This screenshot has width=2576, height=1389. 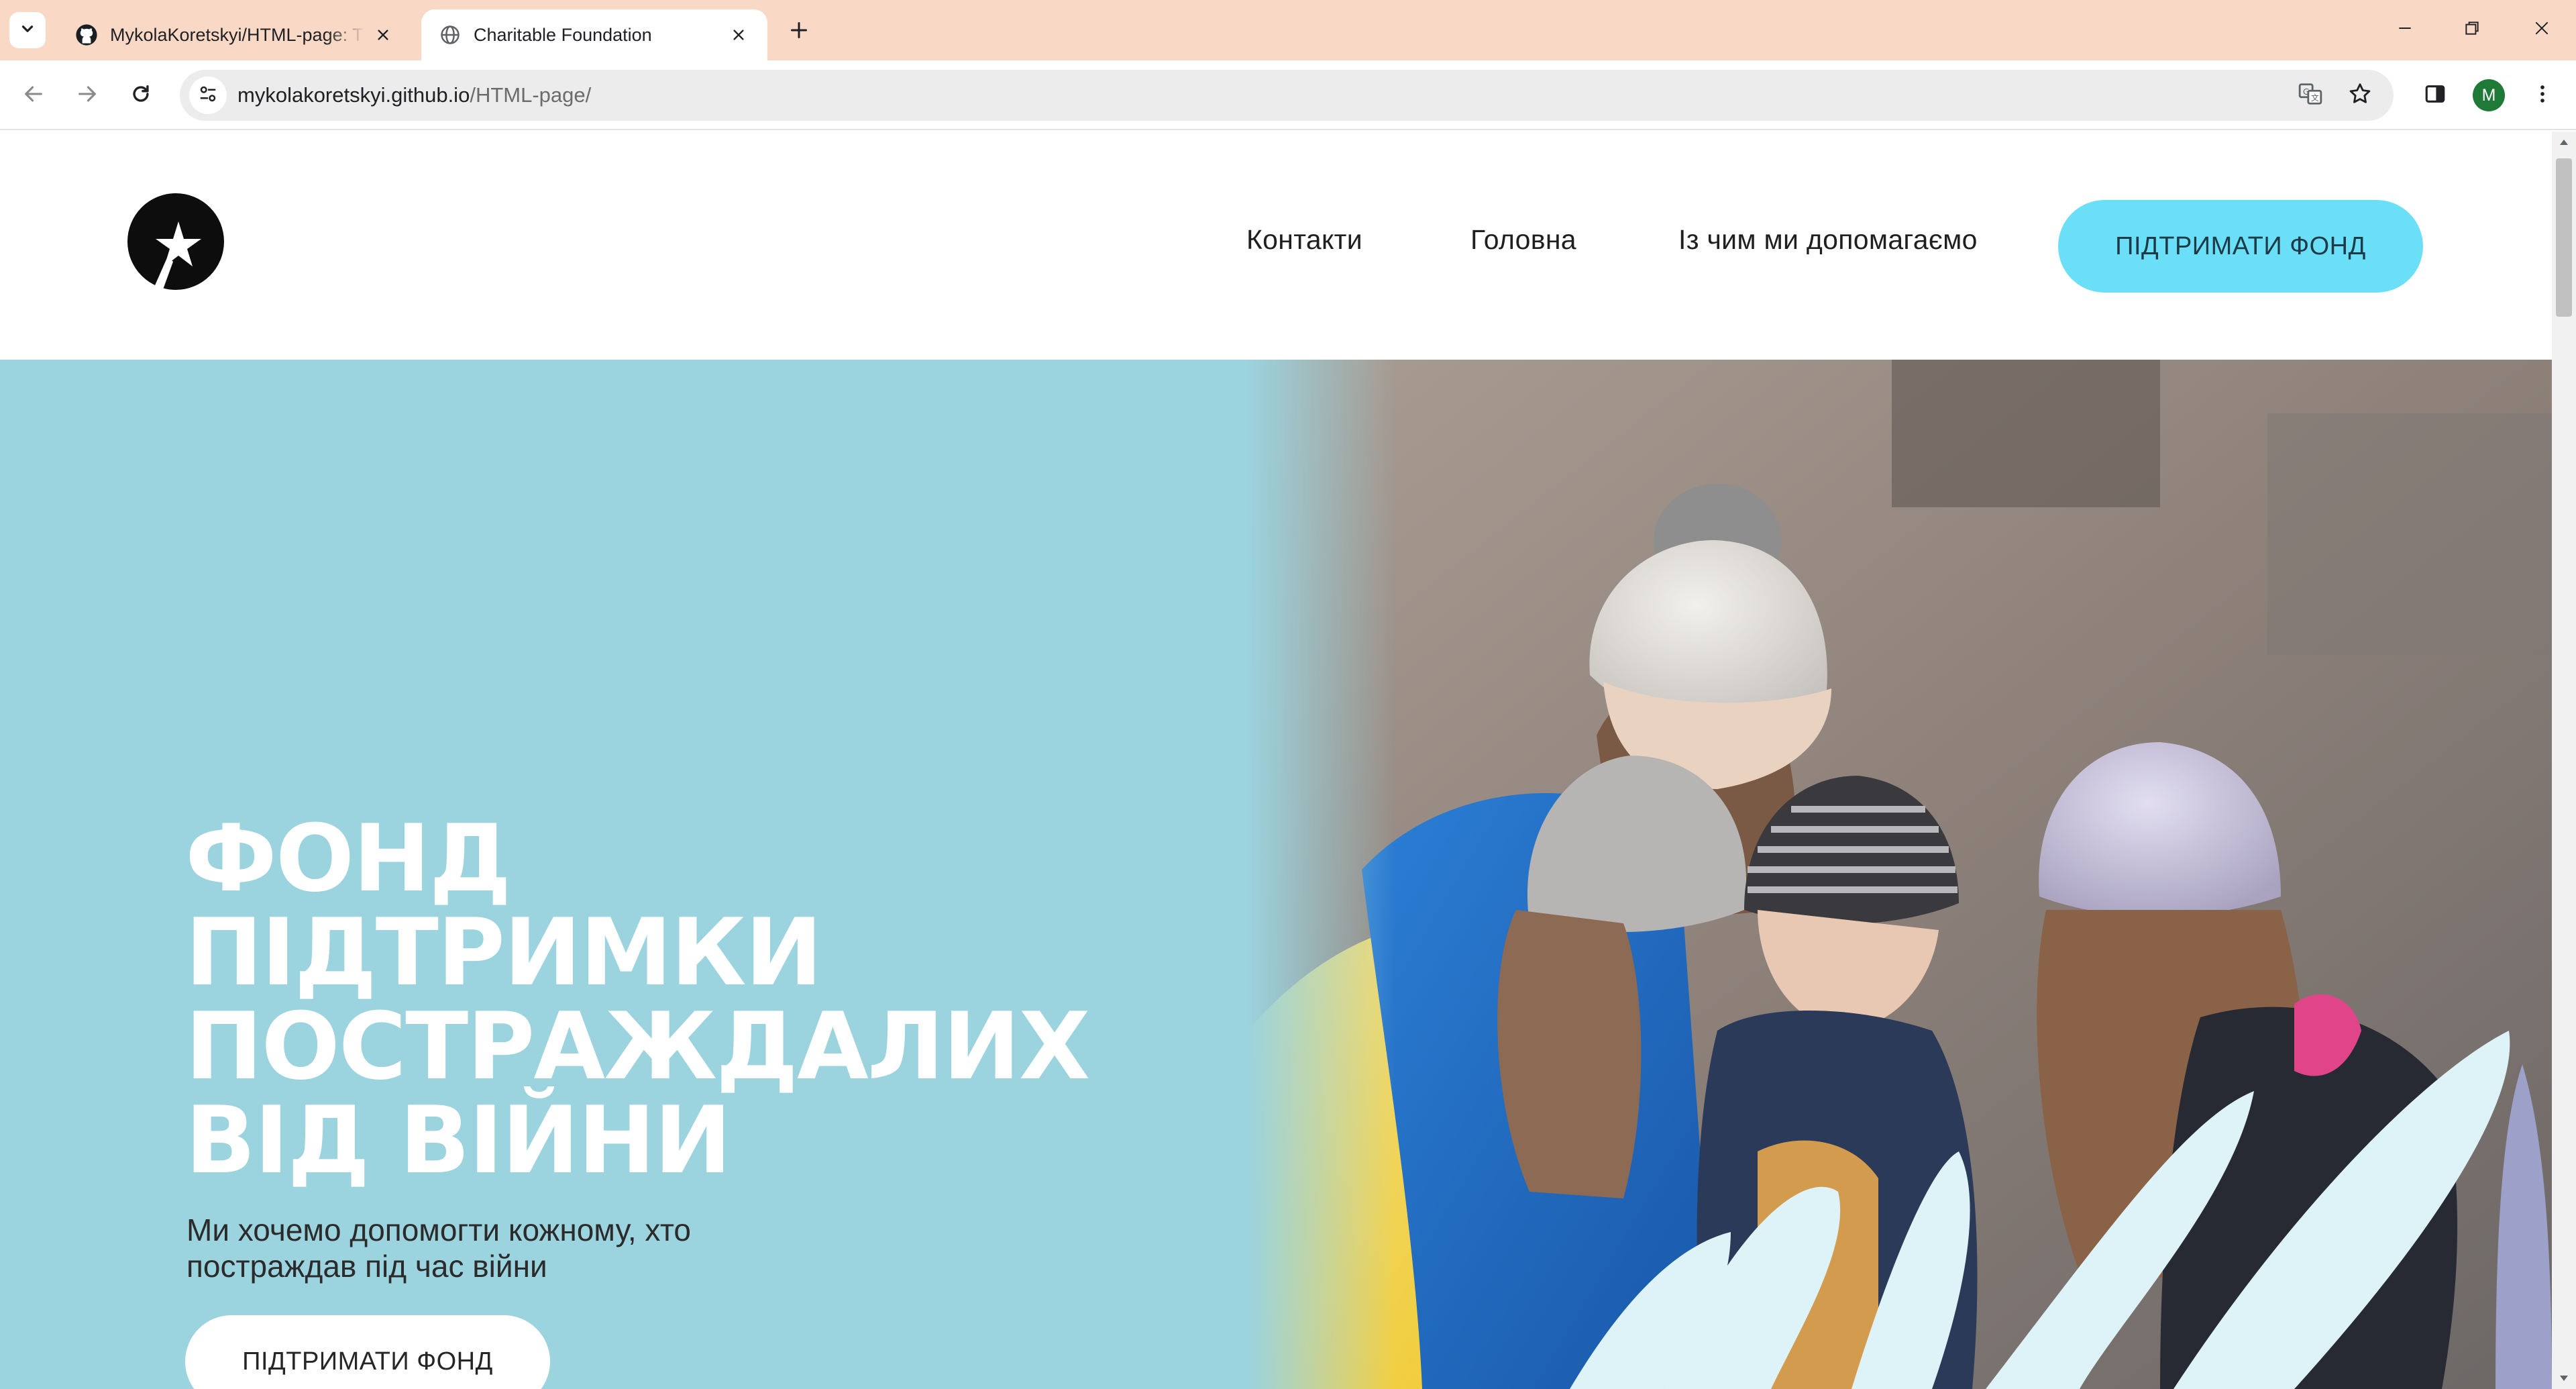 I want to click on hero-subtitle-line: Ми хочемо допомогти кожному, хто, so click(x=439, y=1230).